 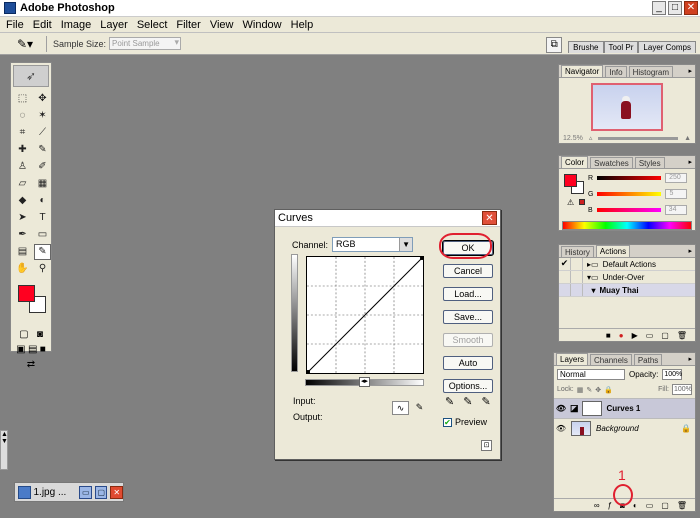 I want to click on tab-channels: Channels, so click(x=611, y=359).